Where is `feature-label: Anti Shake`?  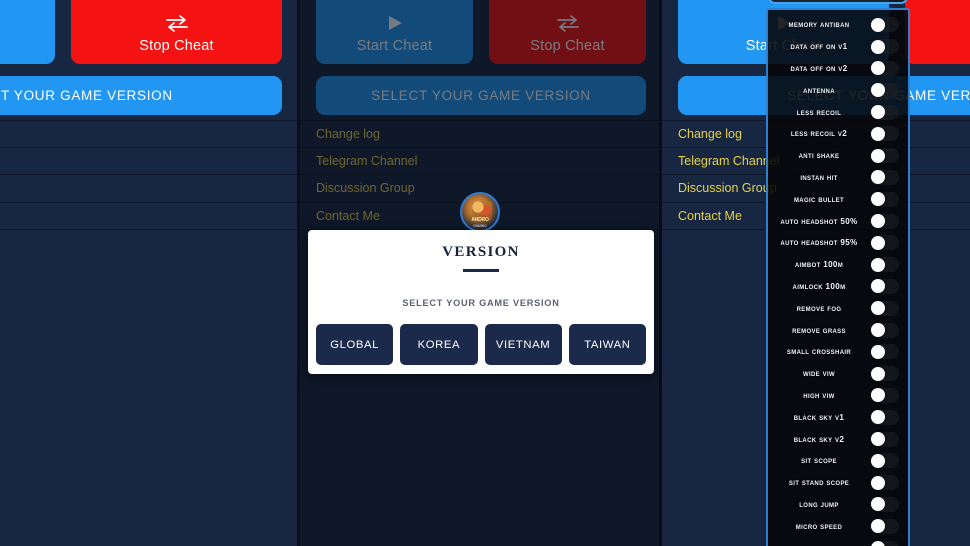
feature-label: Anti Shake is located at coordinates (819, 156).